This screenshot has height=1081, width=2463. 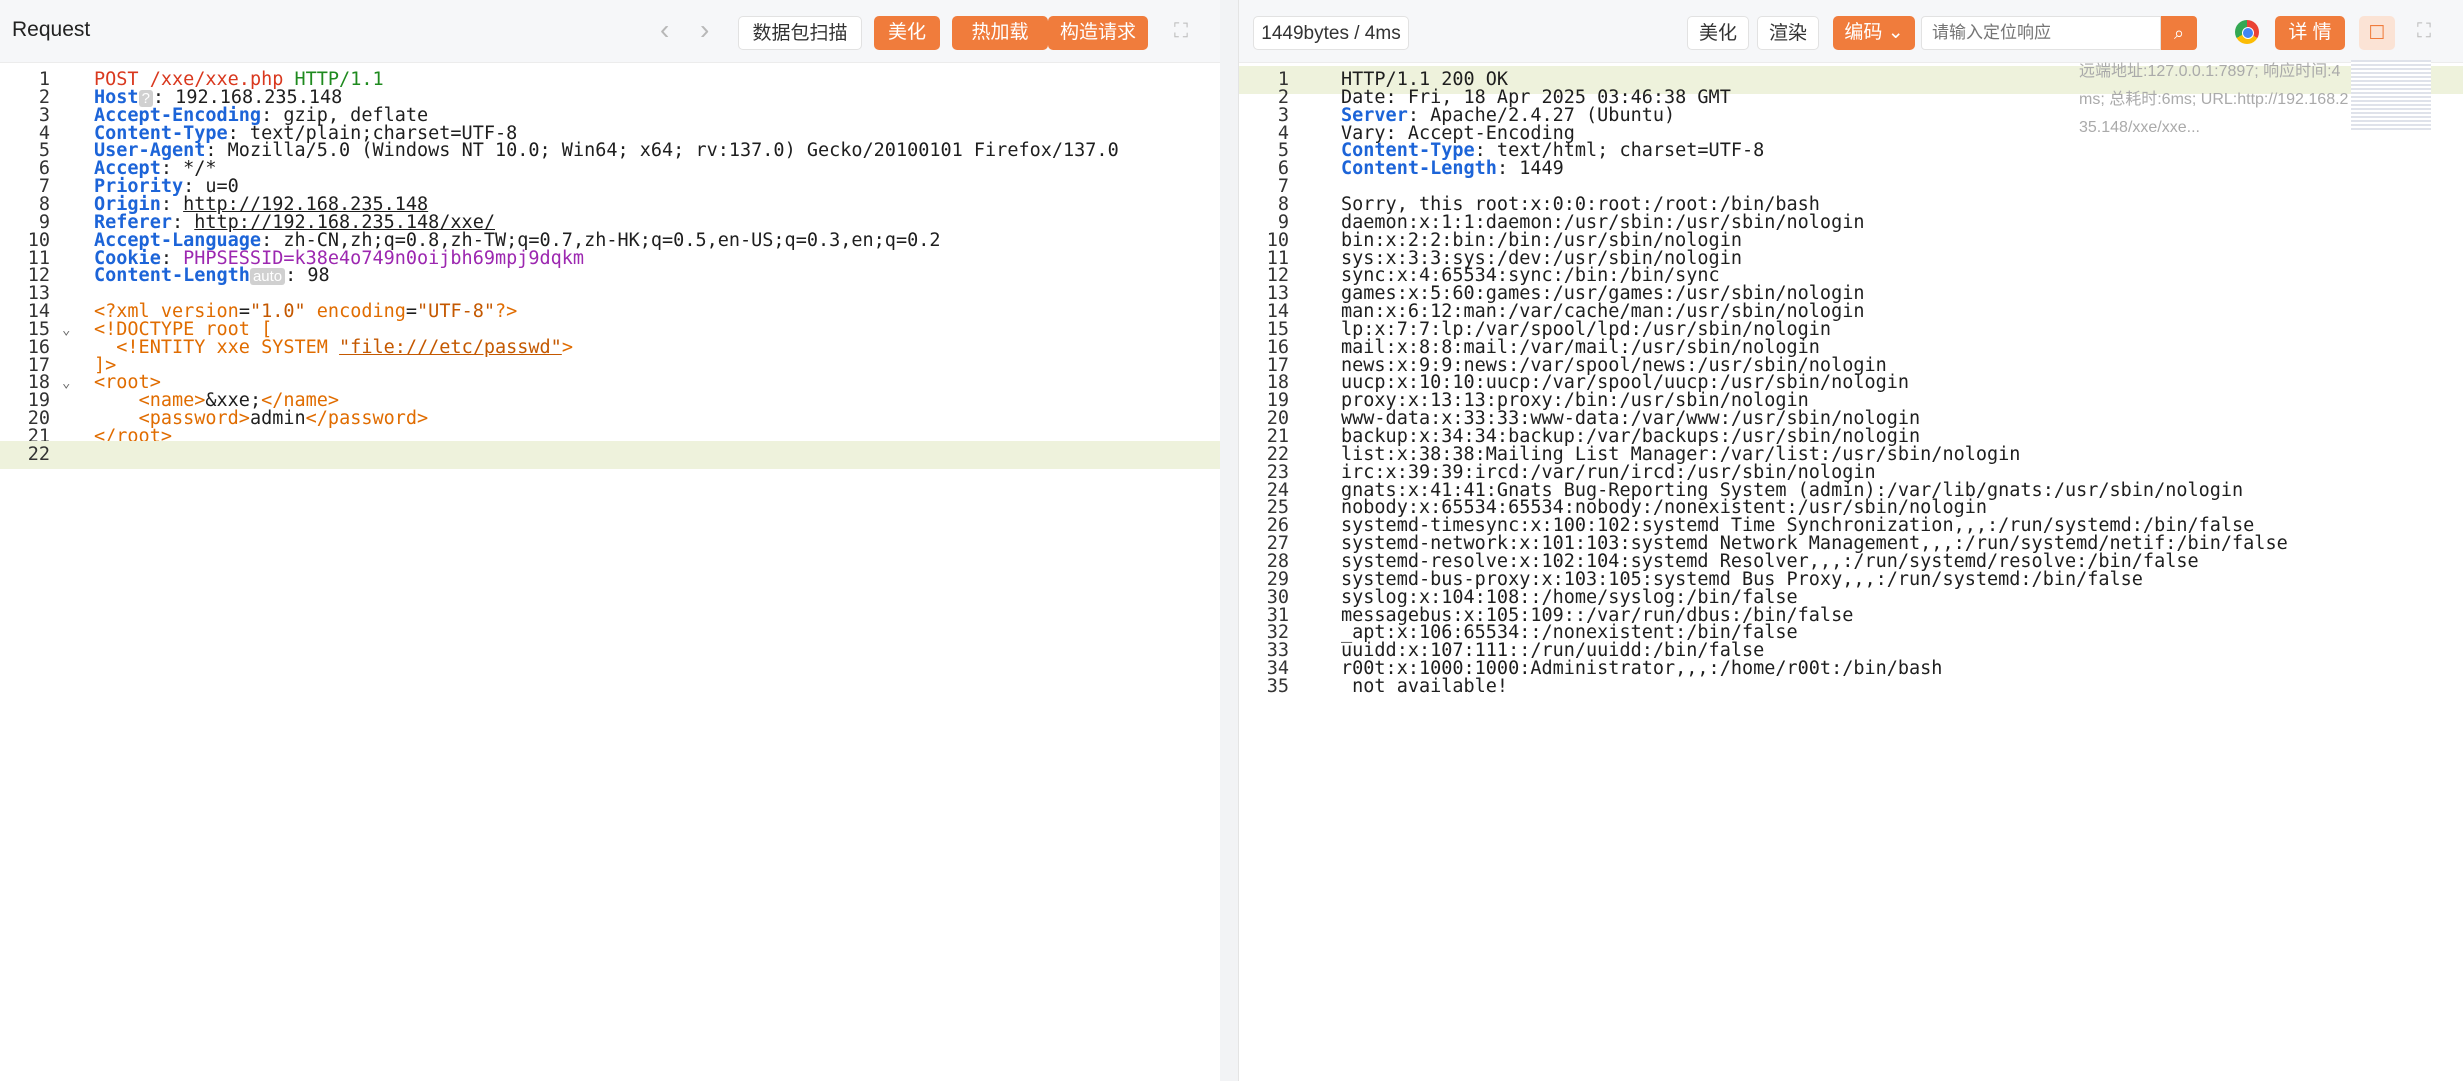 I want to click on hot-load-button: 热加载, so click(x=1000, y=33).